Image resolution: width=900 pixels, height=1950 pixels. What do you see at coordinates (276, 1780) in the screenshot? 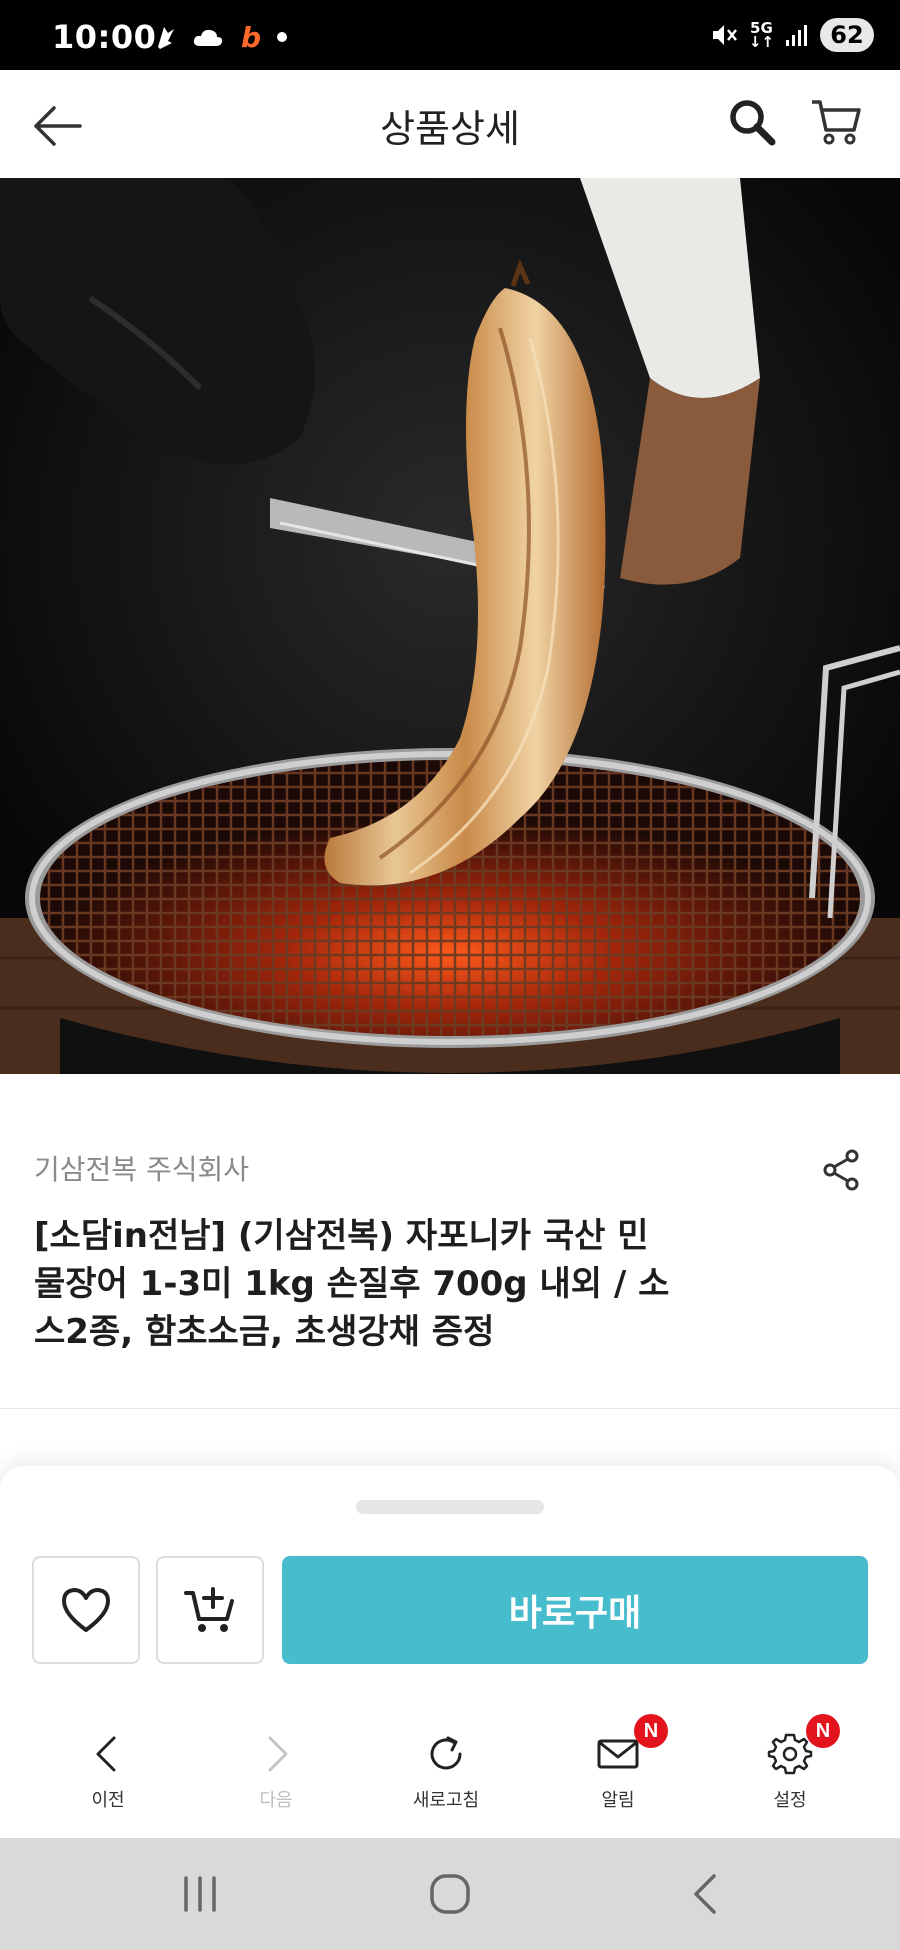
I see `nav-next: 다음` at bounding box center [276, 1780].